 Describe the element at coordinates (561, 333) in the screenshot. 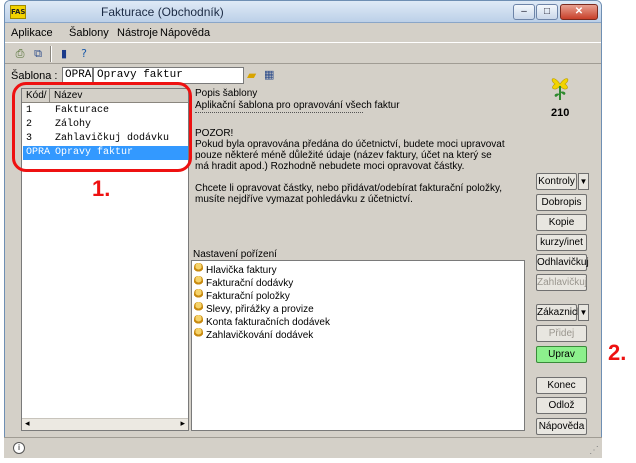

I see `pridej-button: Přidej` at that location.